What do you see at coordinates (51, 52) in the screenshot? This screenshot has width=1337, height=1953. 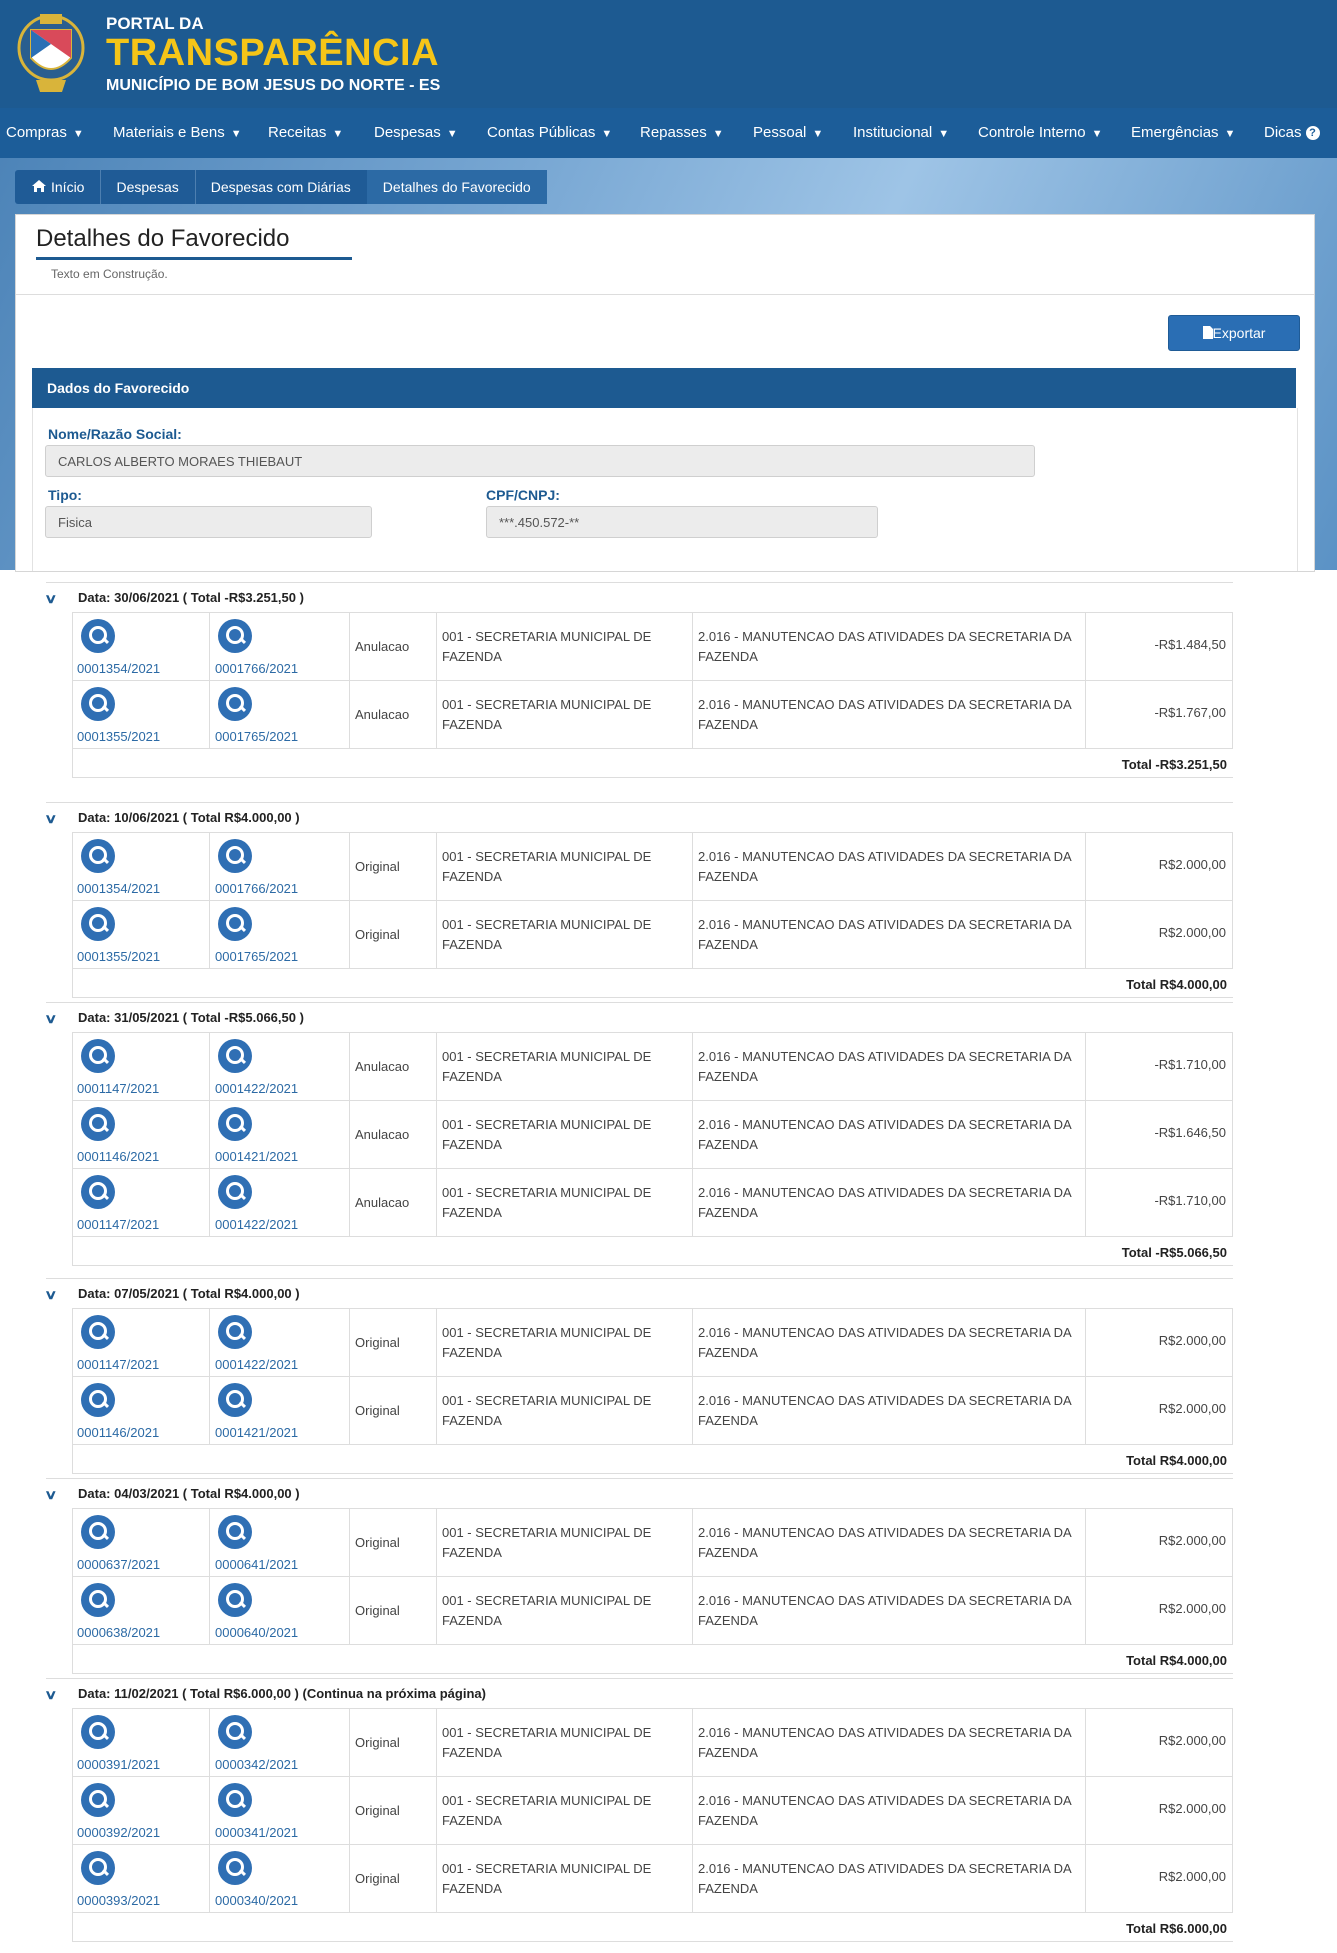 I see `municipal-crest-logo` at bounding box center [51, 52].